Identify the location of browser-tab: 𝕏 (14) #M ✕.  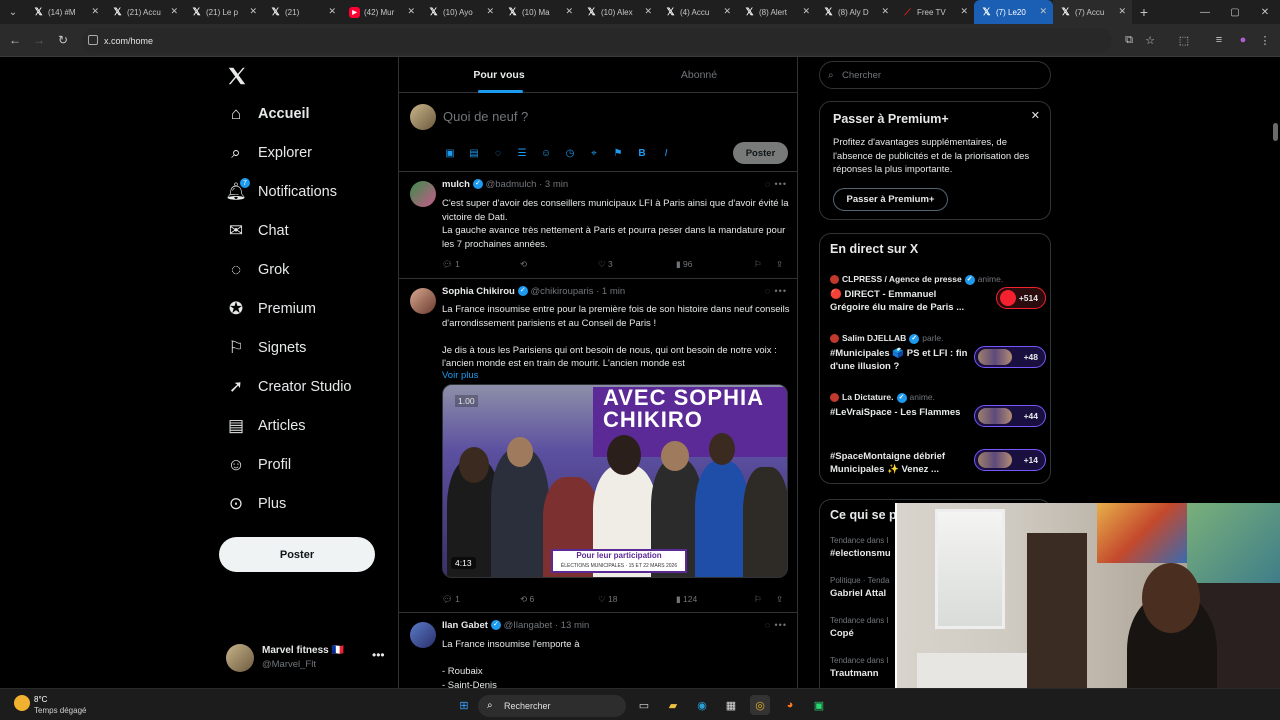
(65, 12).